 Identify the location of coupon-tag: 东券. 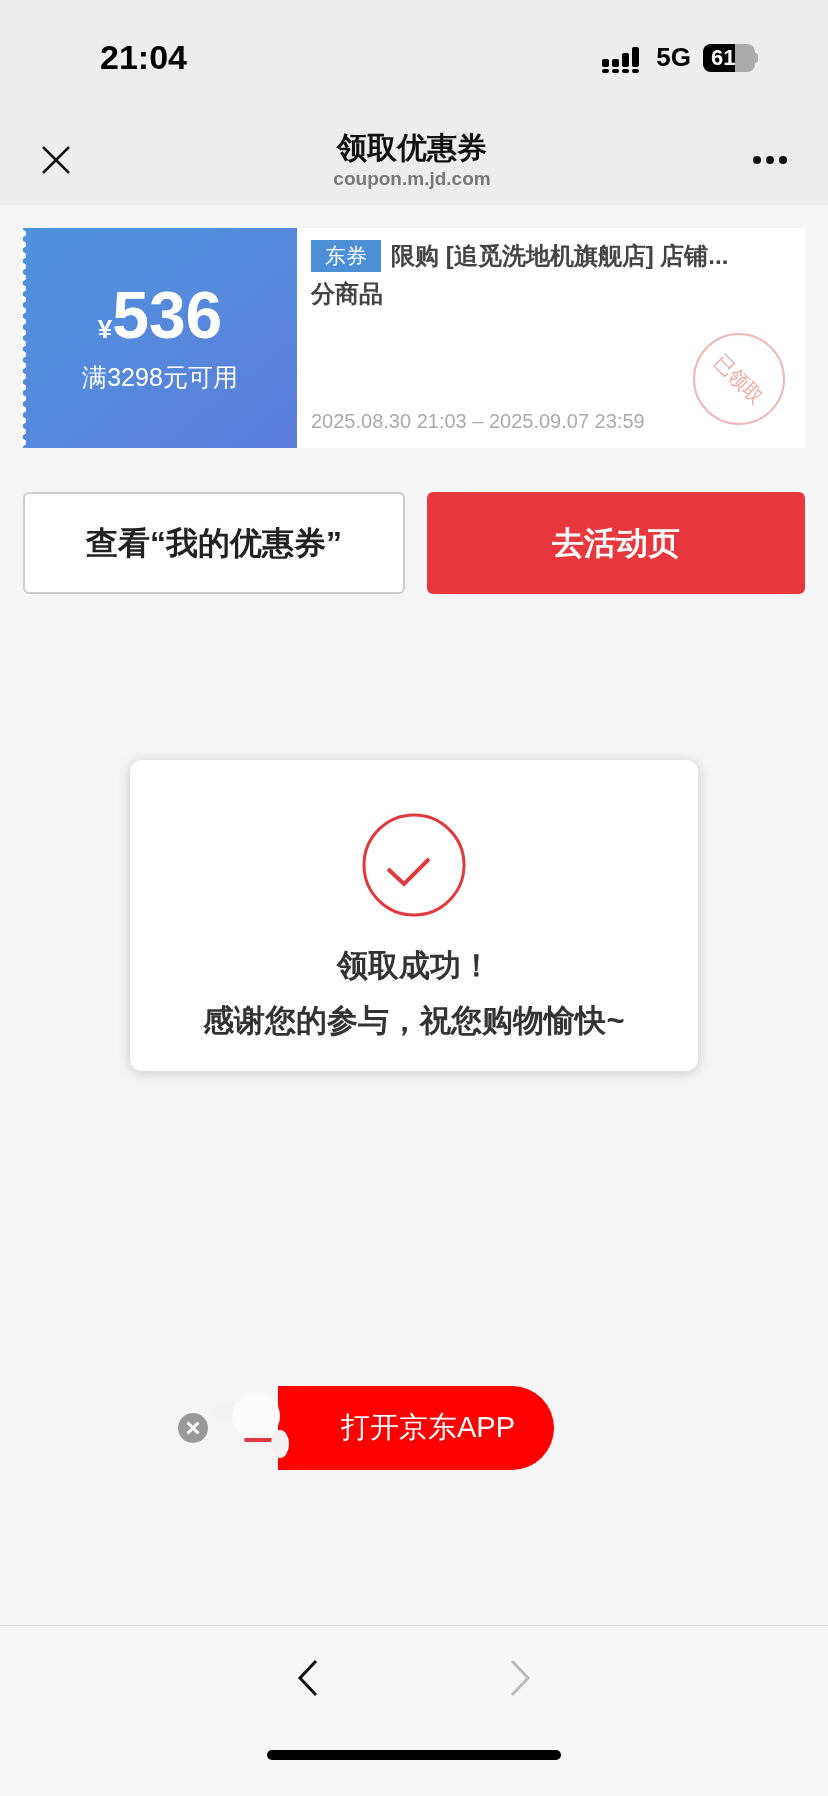
(346, 256).